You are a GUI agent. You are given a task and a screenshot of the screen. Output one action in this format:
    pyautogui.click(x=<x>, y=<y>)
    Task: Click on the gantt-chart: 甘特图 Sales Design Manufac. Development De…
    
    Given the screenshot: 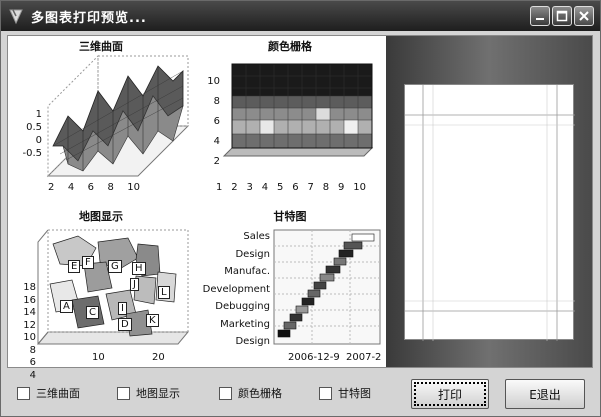 What is the action you would take?
    pyautogui.click(x=290, y=286)
    